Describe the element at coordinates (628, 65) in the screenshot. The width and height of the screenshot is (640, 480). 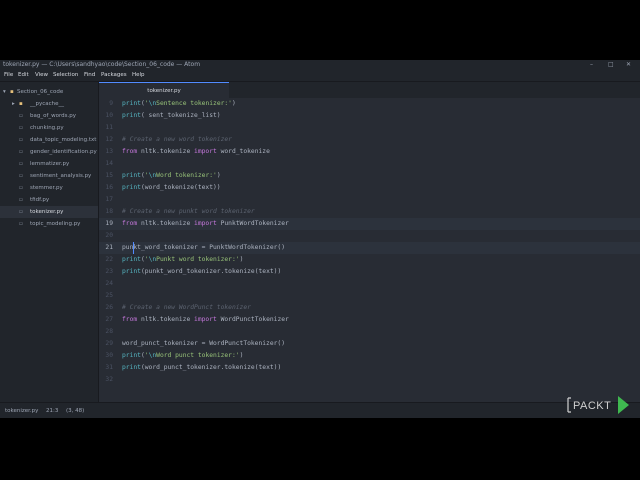
I see `close-icon: ✕` at that location.